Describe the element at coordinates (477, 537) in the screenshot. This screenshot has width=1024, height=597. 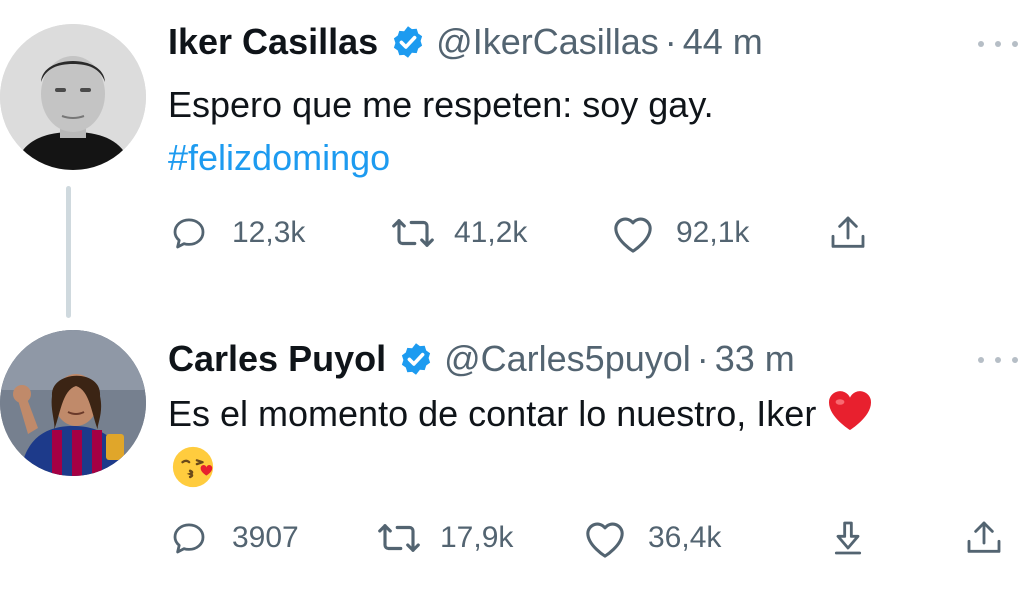
I see `retweet-count: 17,9k` at that location.